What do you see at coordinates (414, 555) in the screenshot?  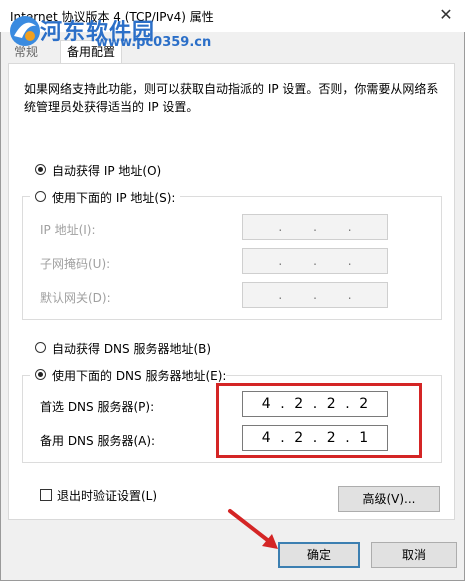 I see `cancel-button: 取消` at bounding box center [414, 555].